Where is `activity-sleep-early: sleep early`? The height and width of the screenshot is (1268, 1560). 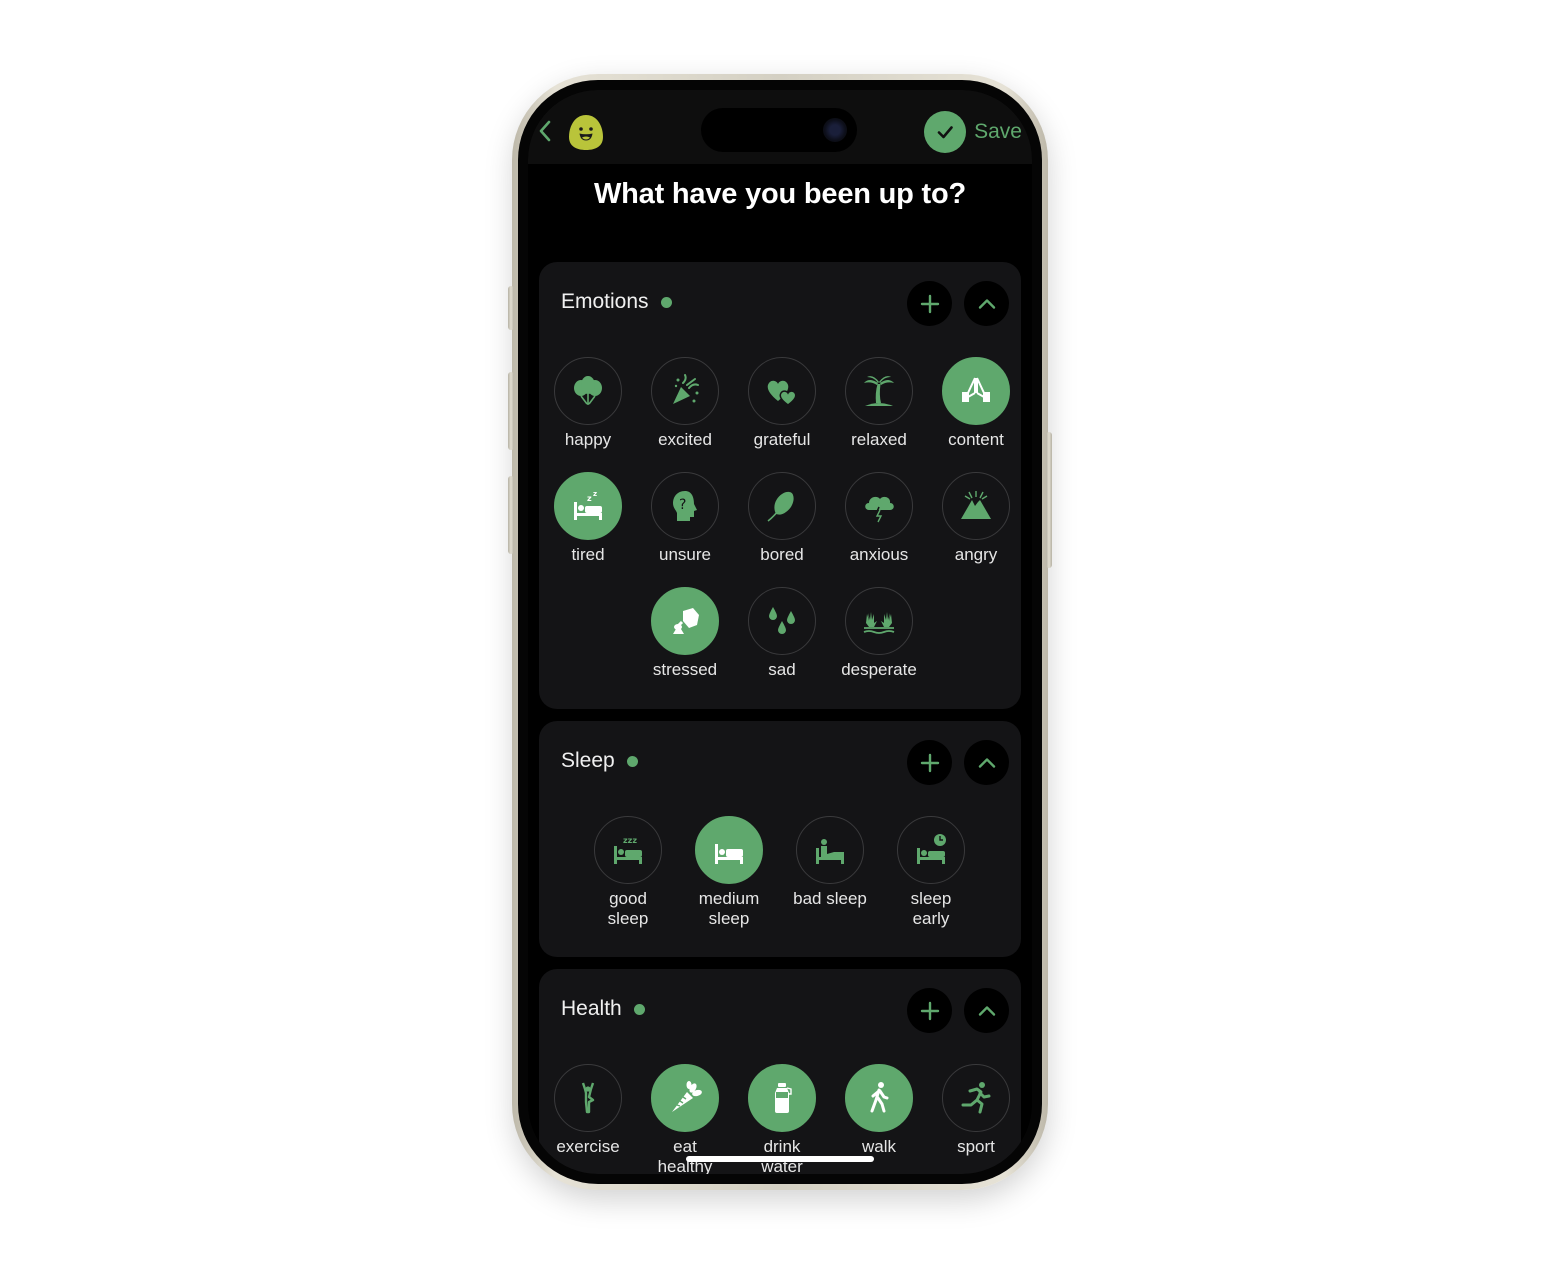 activity-sleep-early: sleep early is located at coordinates (931, 872).